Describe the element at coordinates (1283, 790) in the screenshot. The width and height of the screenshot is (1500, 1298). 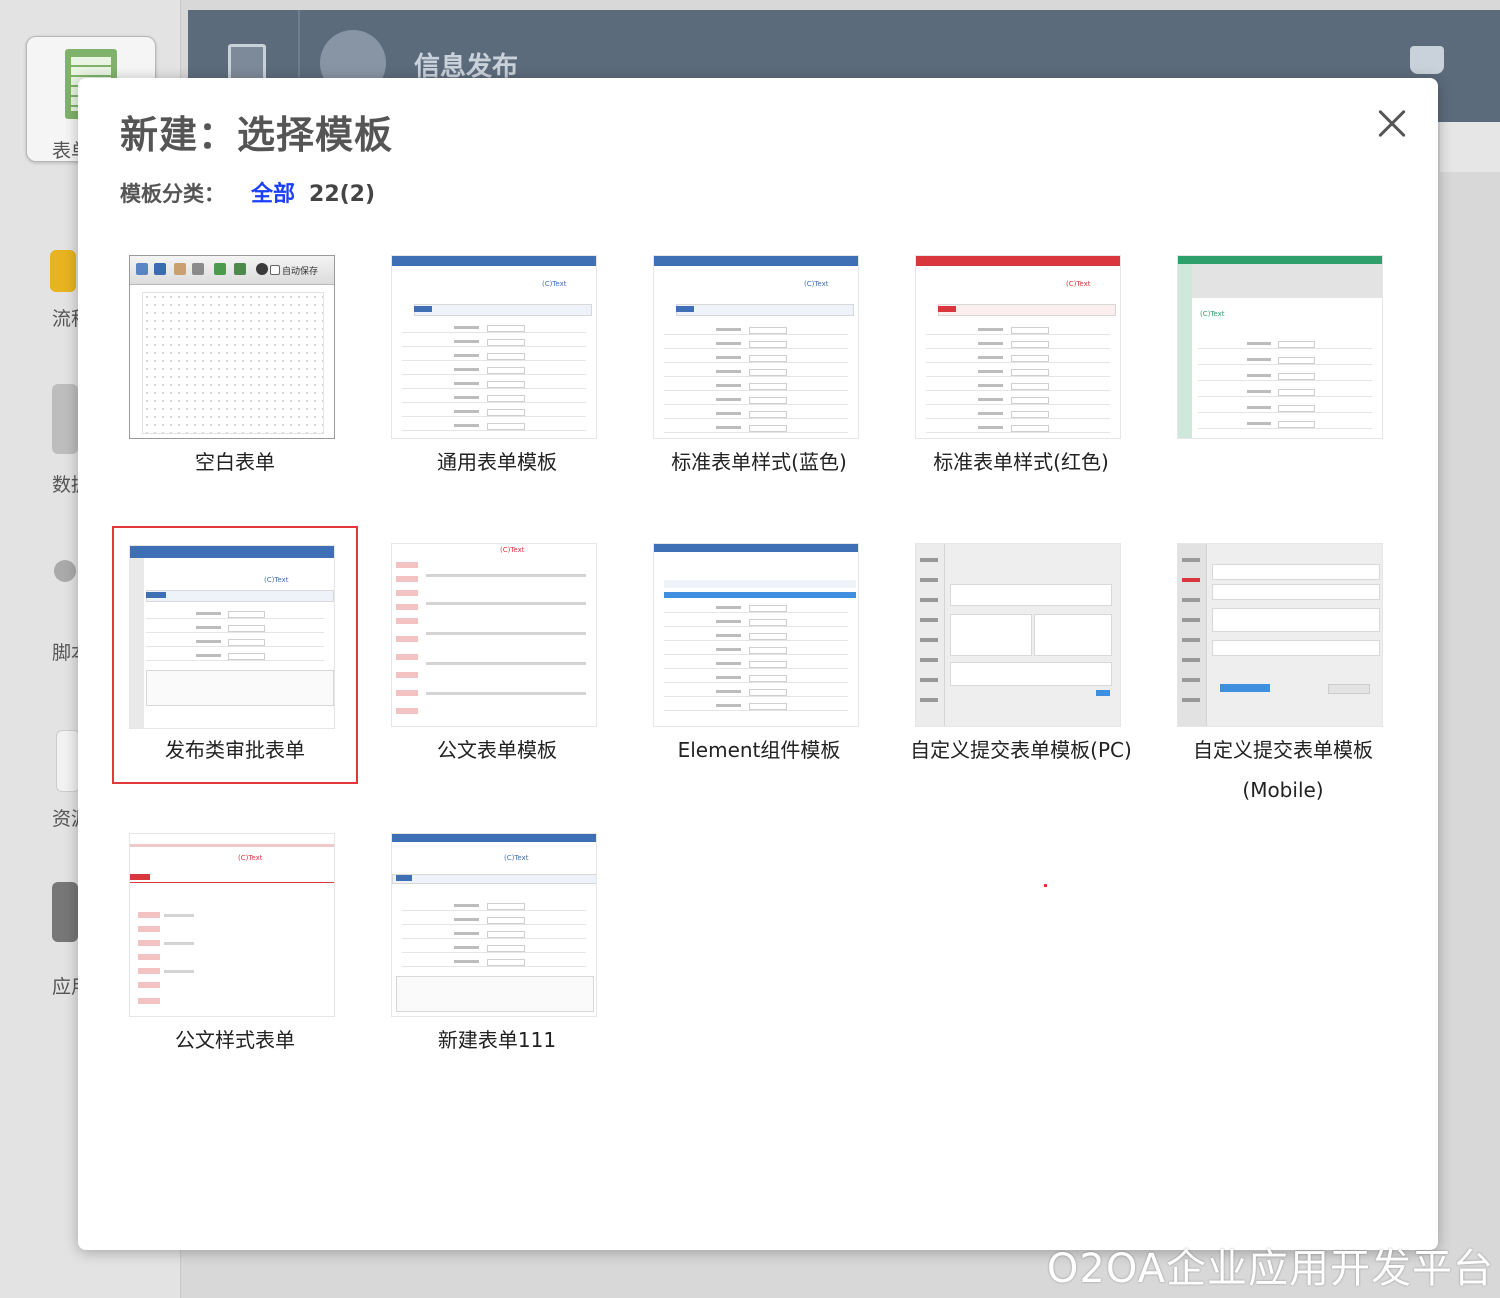
I see `template-label-line2: (Mobile)` at that location.